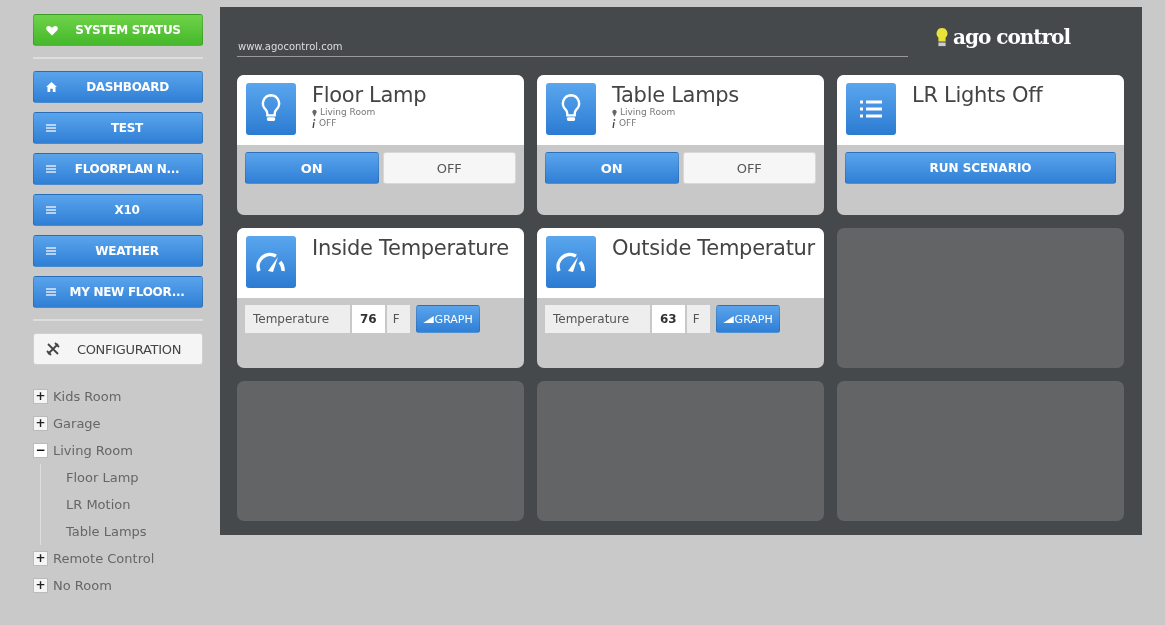 The image size is (1165, 625). Describe the element at coordinates (40, 450) in the screenshot. I see `expand-toggle: −` at that location.